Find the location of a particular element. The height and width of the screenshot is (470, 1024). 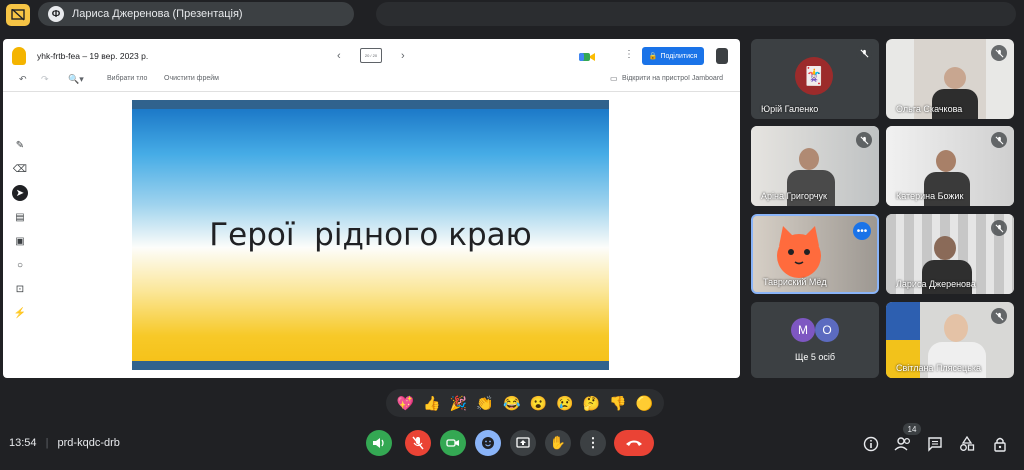

info-icon is located at coordinates (871, 444).